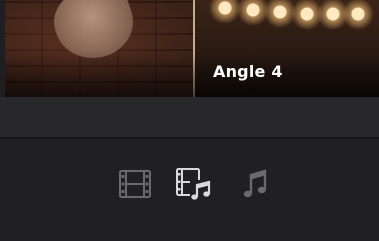 Image resolution: width=379 pixels, height=241 pixels. I want to click on video-only-button, so click(135, 184).